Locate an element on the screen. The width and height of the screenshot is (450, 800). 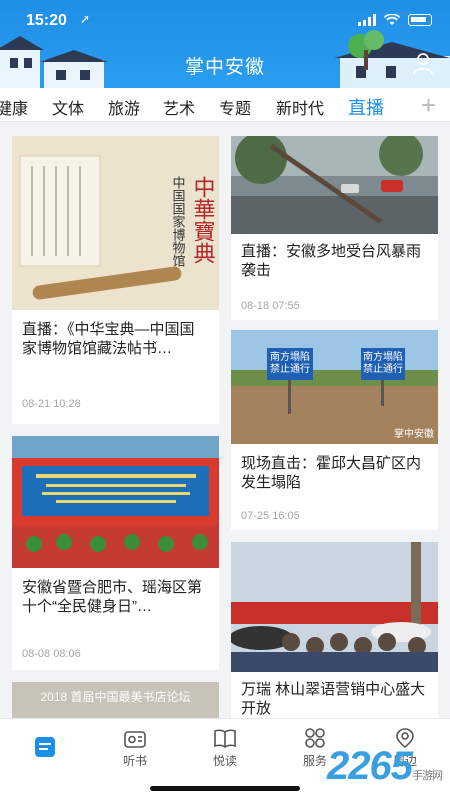
nav-listen: 听书 is located at coordinates (135, 748).